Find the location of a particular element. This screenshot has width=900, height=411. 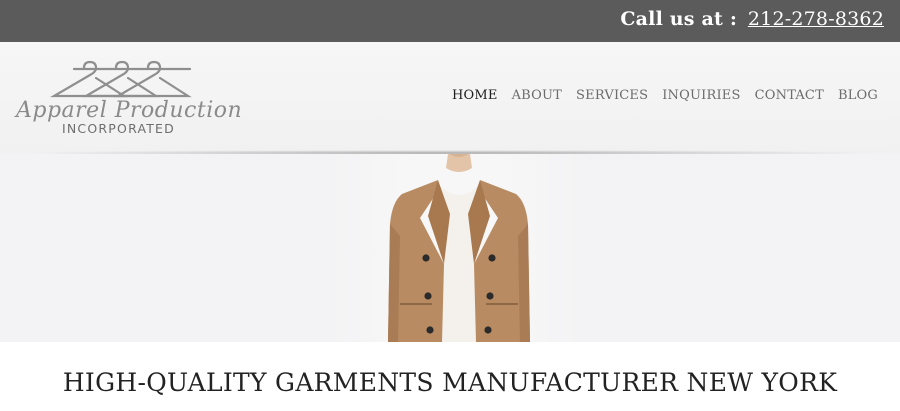

top-bar: Call us at : 212-278-8362 is located at coordinates (450, 21).